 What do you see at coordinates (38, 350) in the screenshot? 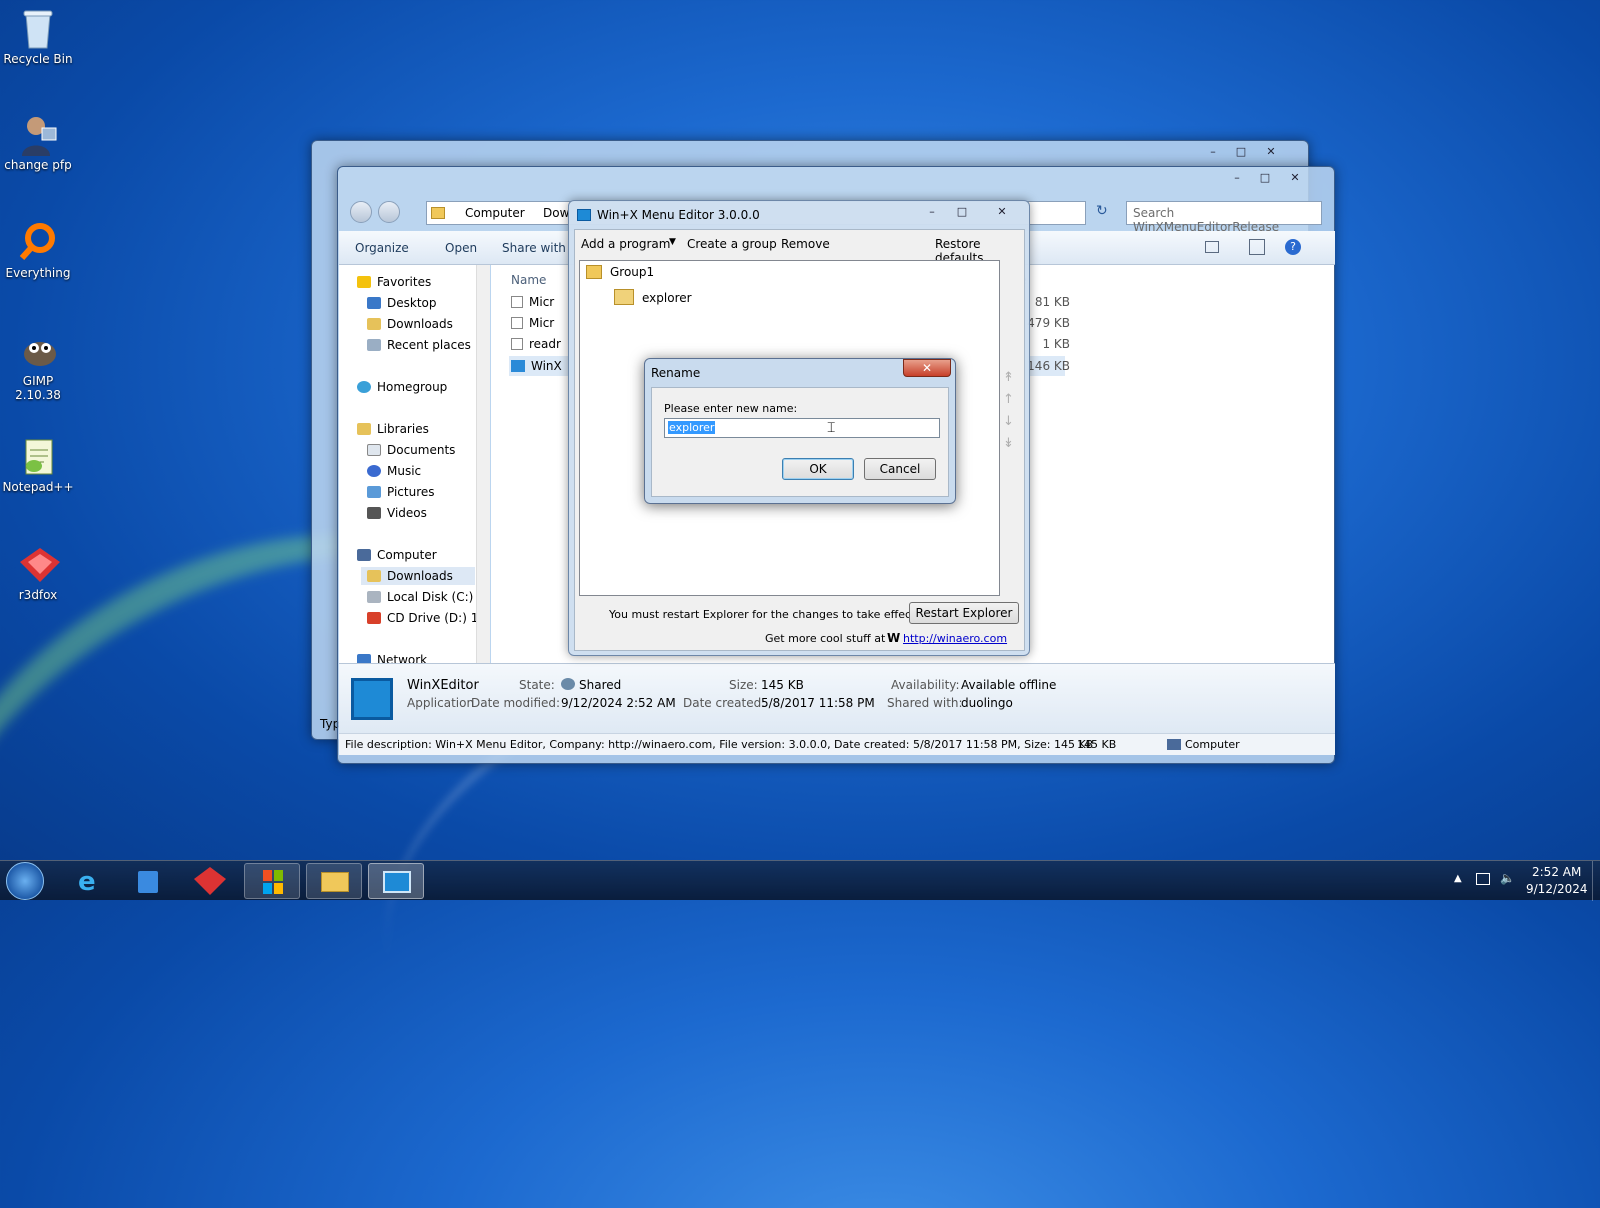
I see `gimp-icon` at bounding box center [38, 350].